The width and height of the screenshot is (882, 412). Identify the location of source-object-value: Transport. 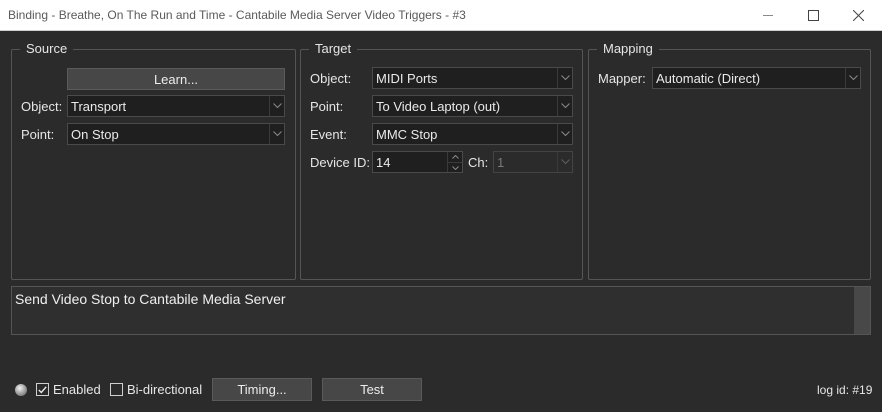
(99, 106).